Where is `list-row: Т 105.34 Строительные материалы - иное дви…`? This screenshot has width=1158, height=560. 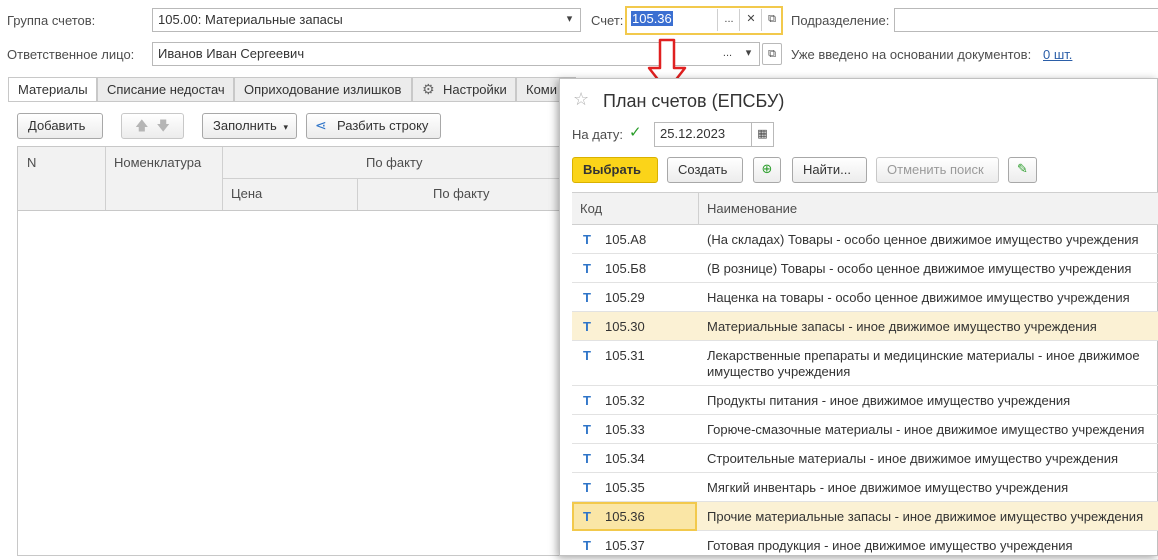
list-row: Т 105.34 Строительные материалы - иное дви… is located at coordinates (865, 458).